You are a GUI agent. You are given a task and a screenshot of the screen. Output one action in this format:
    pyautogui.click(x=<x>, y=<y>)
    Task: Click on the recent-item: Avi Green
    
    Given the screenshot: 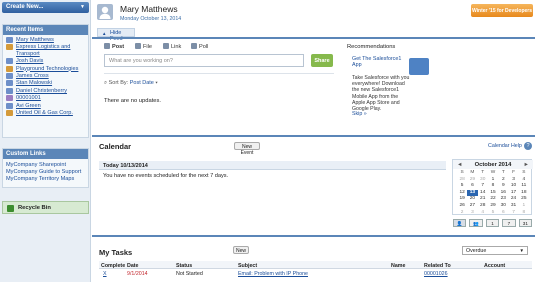 What is the action you would take?
    pyautogui.click(x=45, y=105)
    